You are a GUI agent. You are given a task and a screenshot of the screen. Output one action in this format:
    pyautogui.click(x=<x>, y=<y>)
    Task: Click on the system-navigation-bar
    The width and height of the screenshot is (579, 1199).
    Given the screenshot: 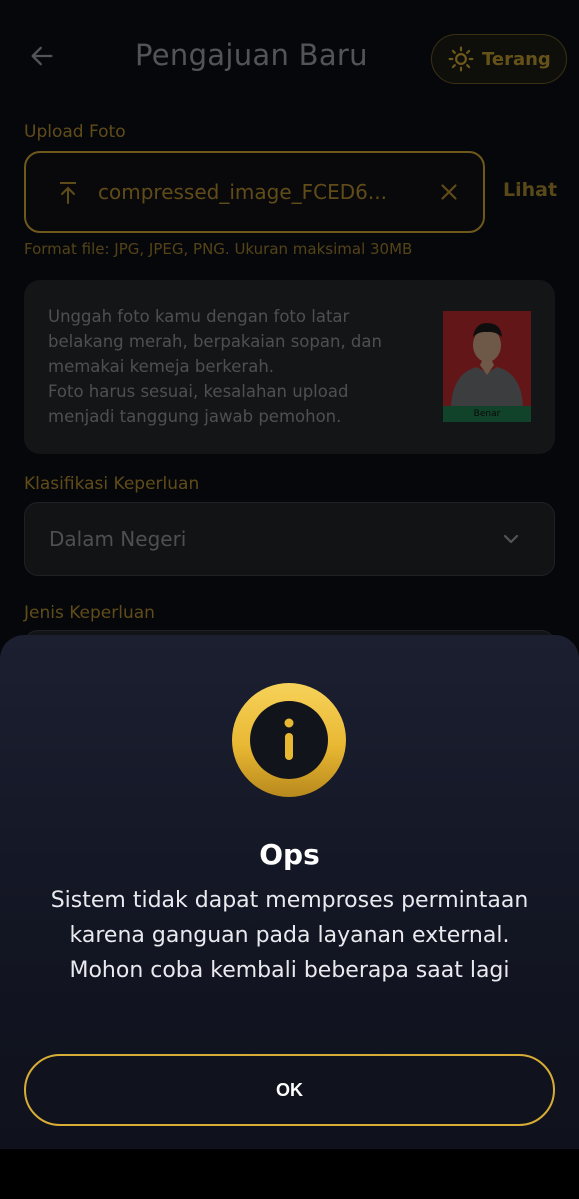 What is the action you would take?
    pyautogui.click(x=289, y=1174)
    